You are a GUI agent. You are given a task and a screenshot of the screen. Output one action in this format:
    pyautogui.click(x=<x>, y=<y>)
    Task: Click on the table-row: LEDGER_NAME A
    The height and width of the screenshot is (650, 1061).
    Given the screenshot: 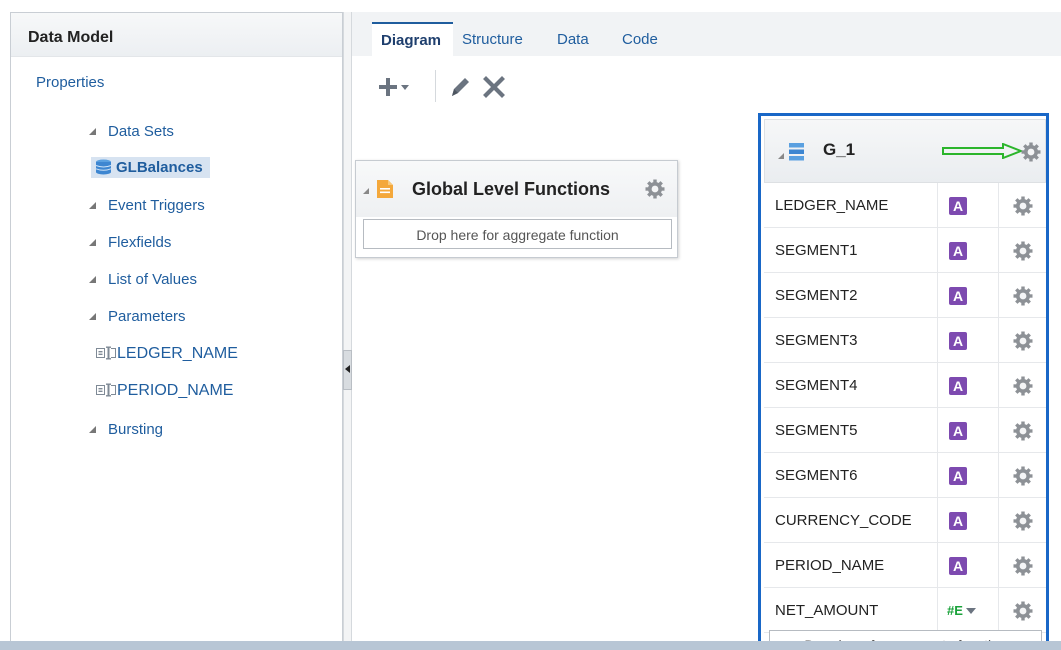 What is the action you would take?
    pyautogui.click(x=905, y=205)
    